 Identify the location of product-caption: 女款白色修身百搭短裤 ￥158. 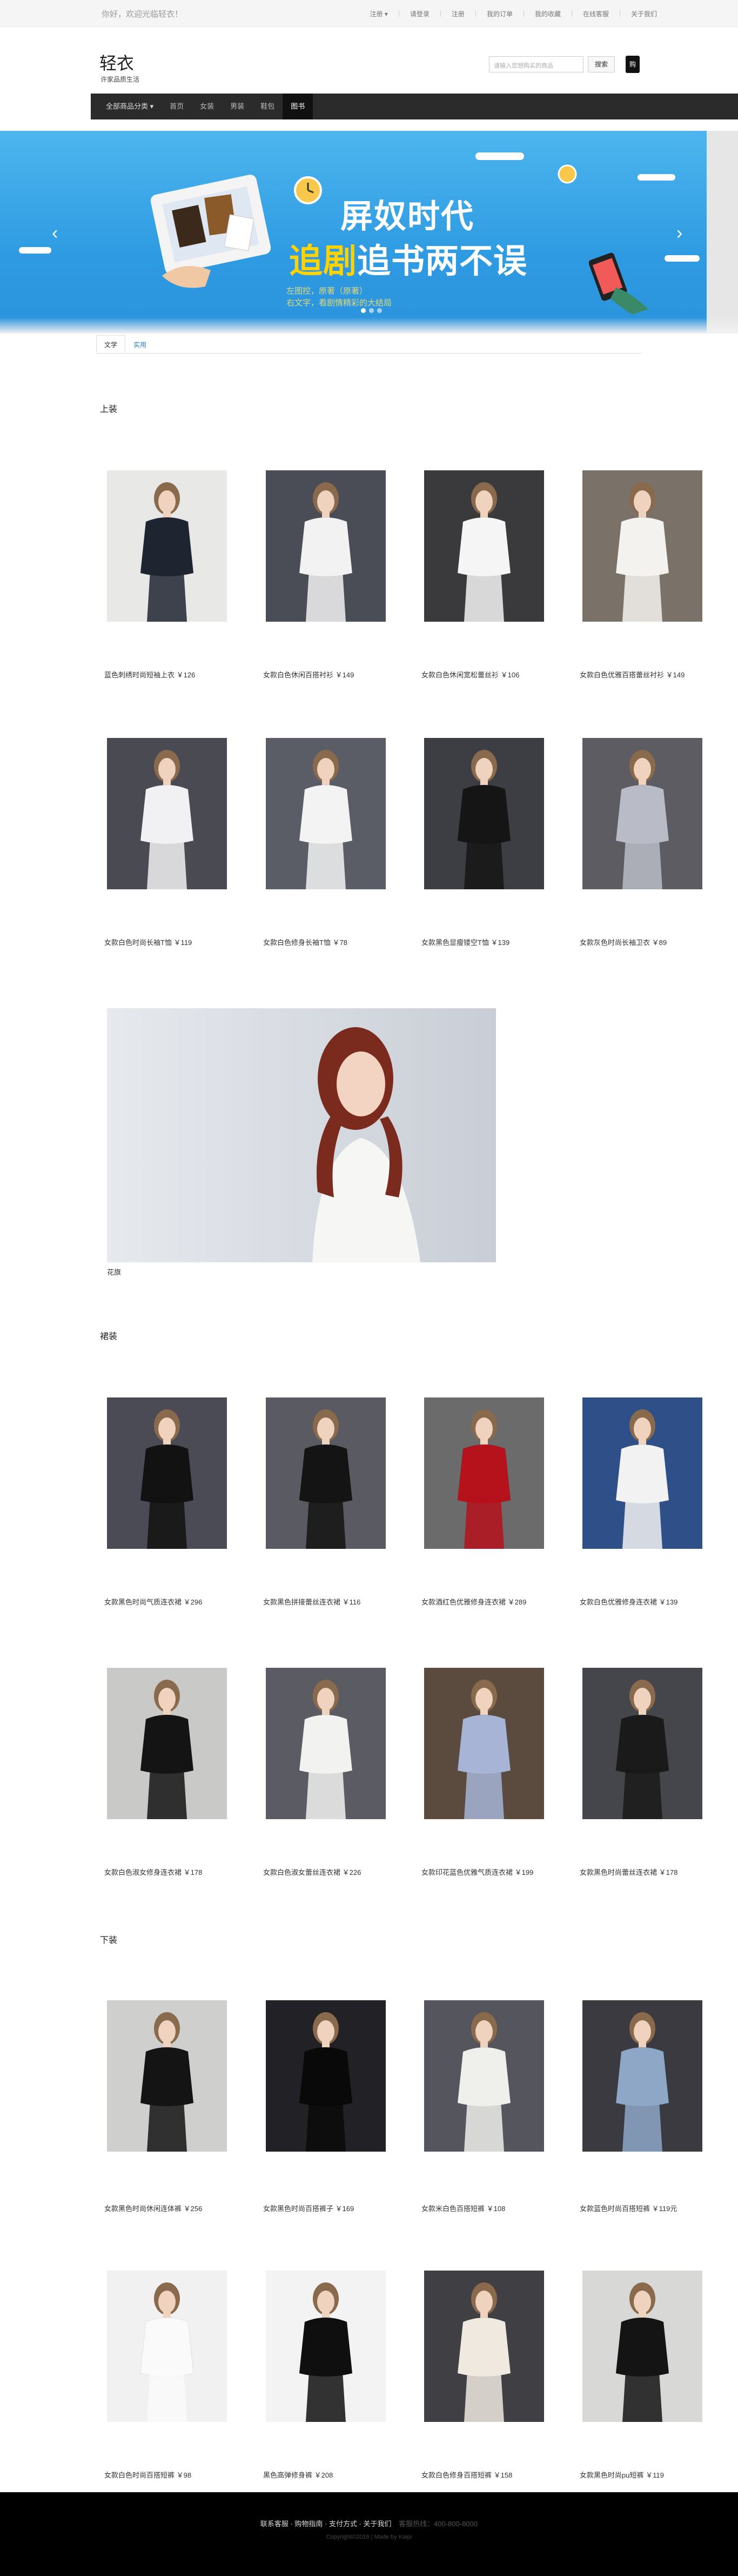
(467, 2475).